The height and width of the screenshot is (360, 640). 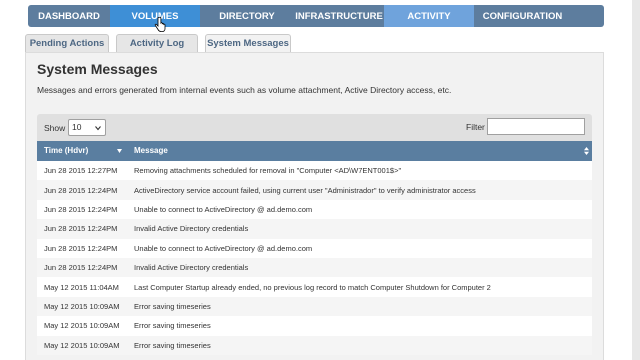 I want to click on page-scrollbar, so click(x=636, y=180).